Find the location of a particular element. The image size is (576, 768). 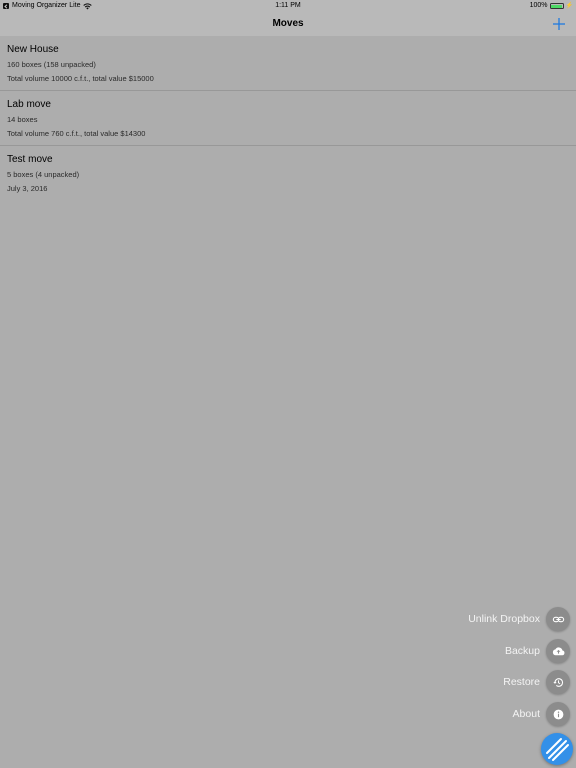

restore-button is located at coordinates (558, 682).